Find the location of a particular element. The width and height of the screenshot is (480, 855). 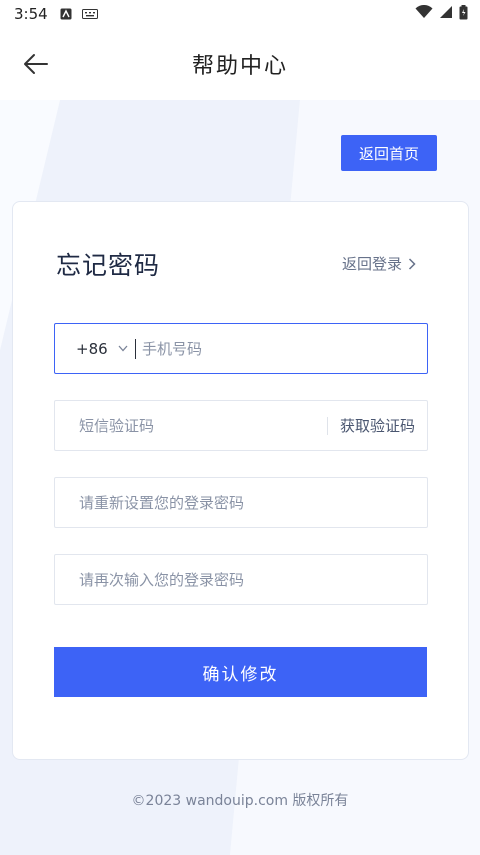

new-password-field is located at coordinates (241, 502).